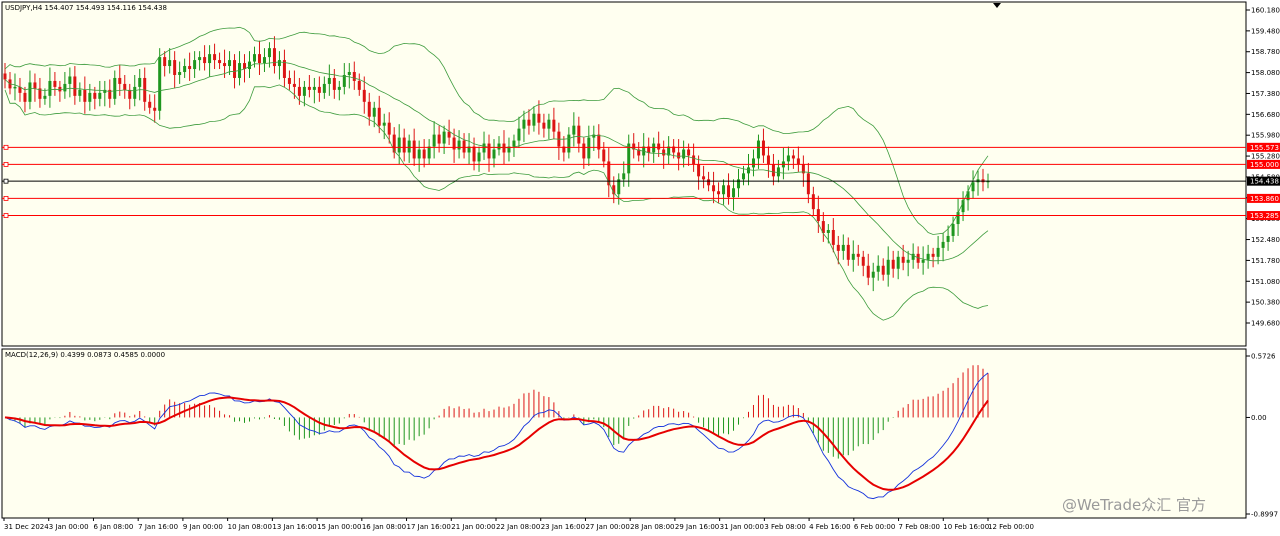  What do you see at coordinates (1265, 157) in the screenshot?
I see `price-tick-label: 155.280` at bounding box center [1265, 157].